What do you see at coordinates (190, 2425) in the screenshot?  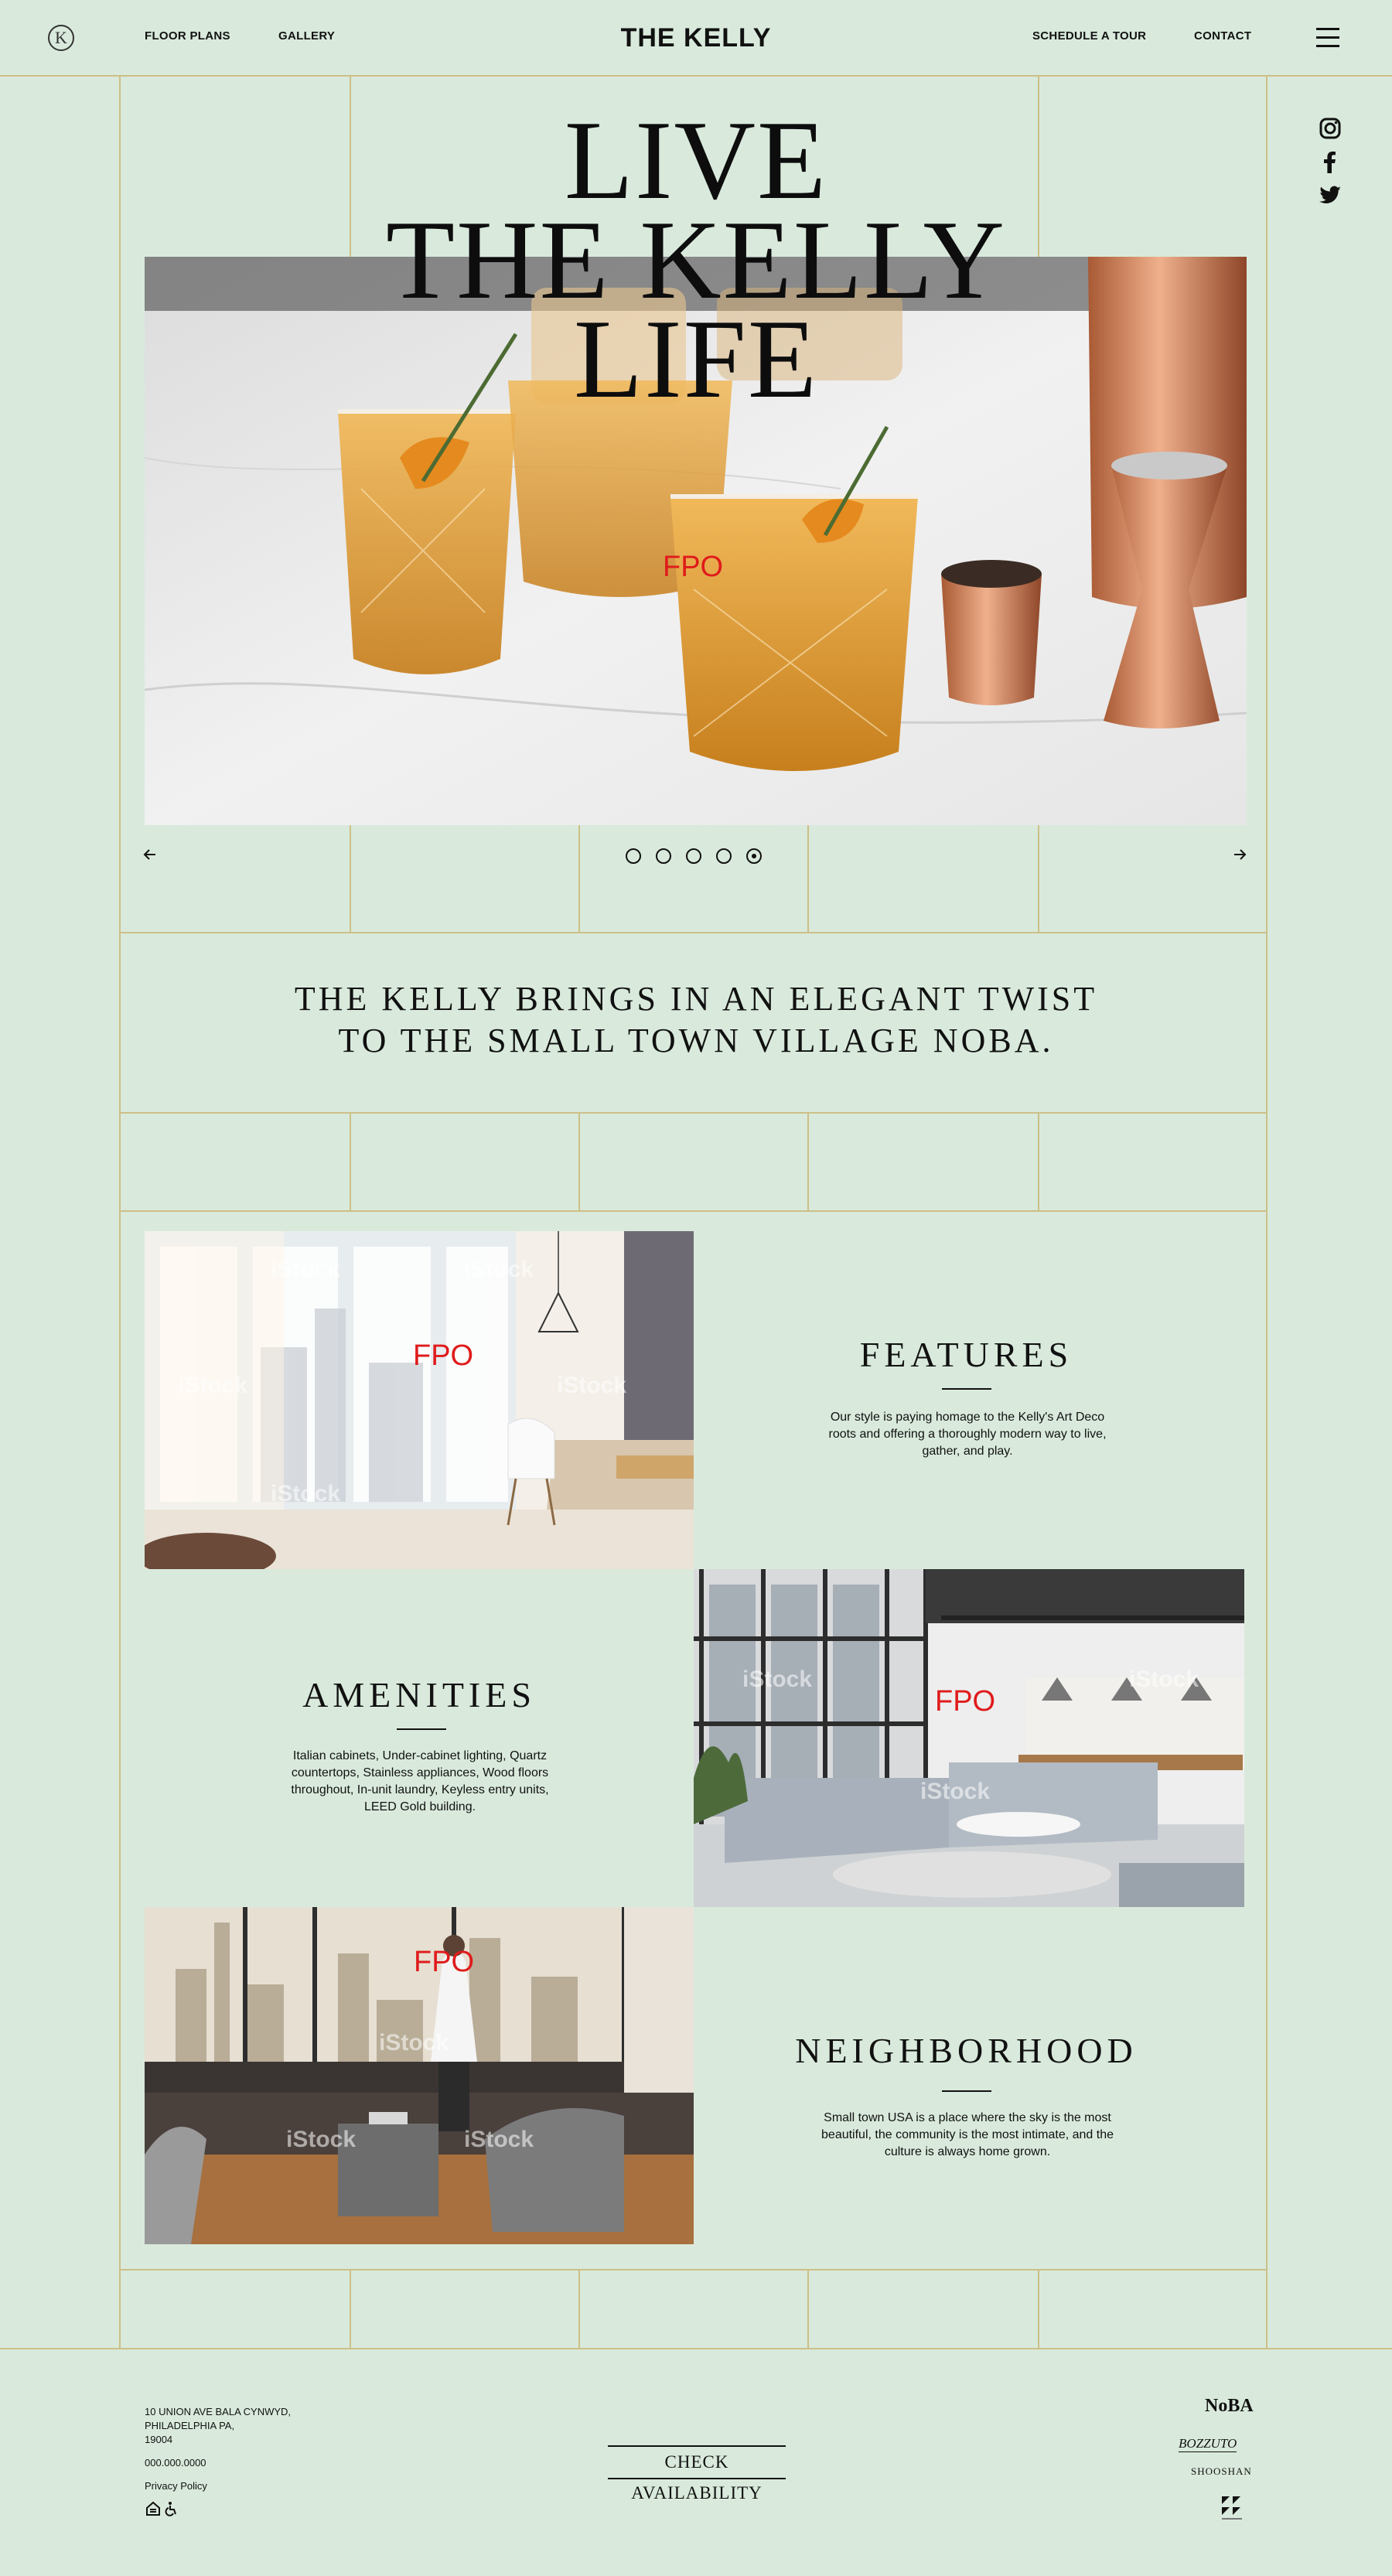 I see `address-line-2: PHILADELPHIA PA,` at bounding box center [190, 2425].